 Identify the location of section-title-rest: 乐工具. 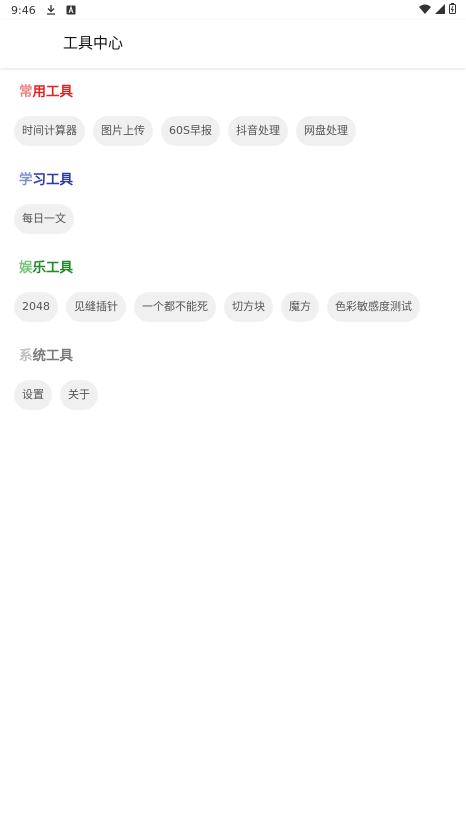
(53, 268).